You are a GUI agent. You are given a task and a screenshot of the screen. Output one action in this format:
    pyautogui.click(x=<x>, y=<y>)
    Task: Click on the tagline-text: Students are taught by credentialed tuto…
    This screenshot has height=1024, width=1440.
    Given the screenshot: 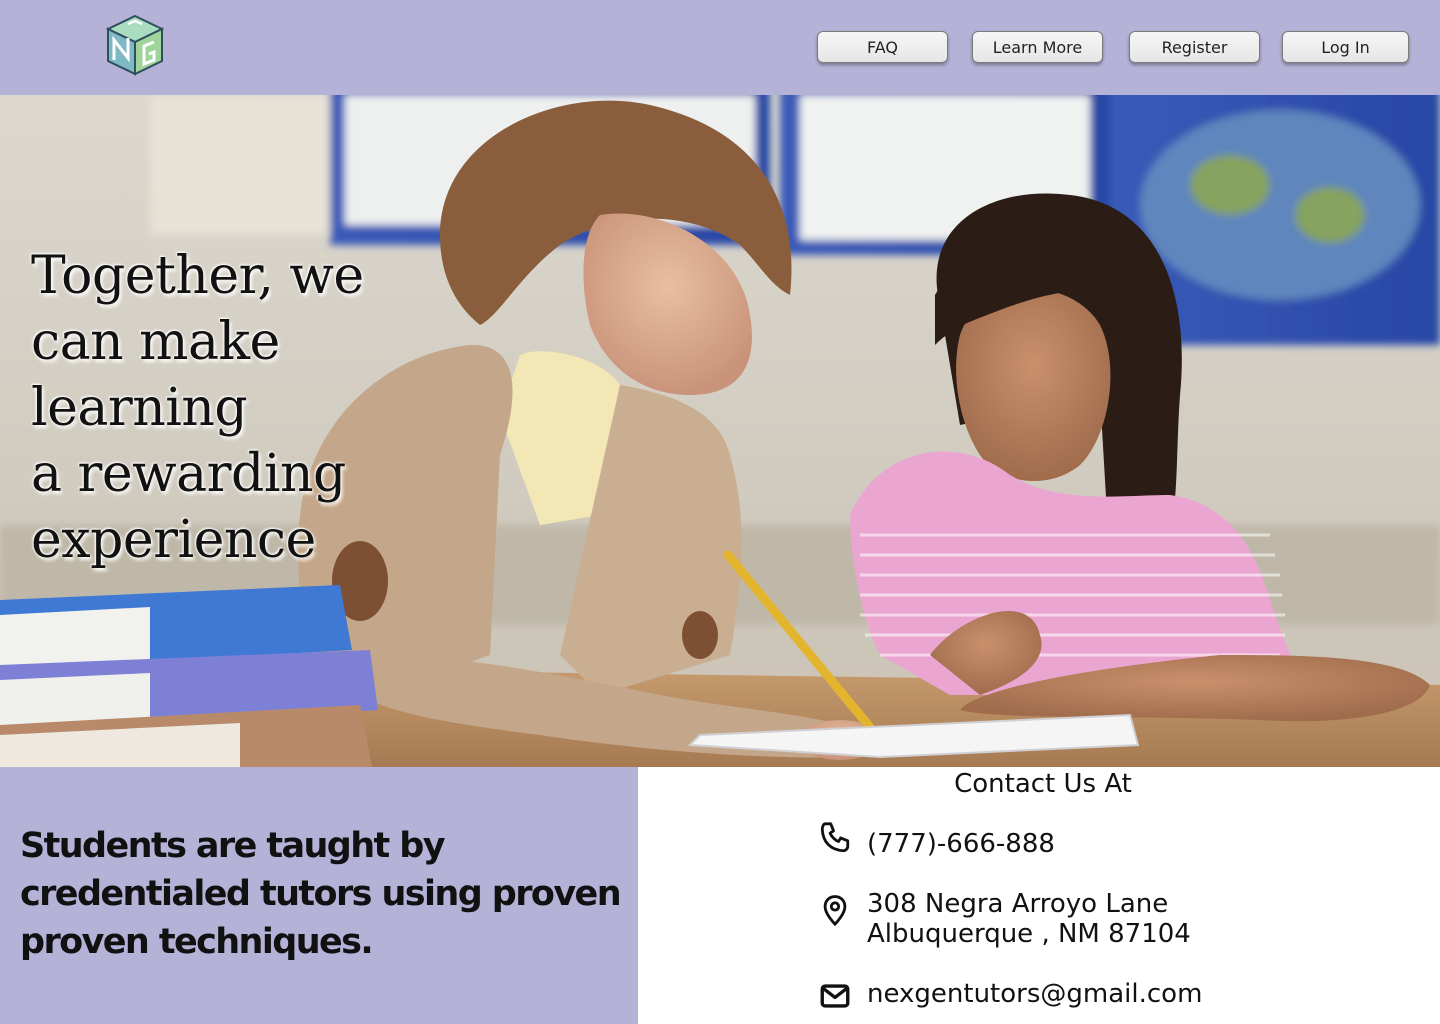 What is the action you would take?
    pyautogui.click(x=321, y=894)
    